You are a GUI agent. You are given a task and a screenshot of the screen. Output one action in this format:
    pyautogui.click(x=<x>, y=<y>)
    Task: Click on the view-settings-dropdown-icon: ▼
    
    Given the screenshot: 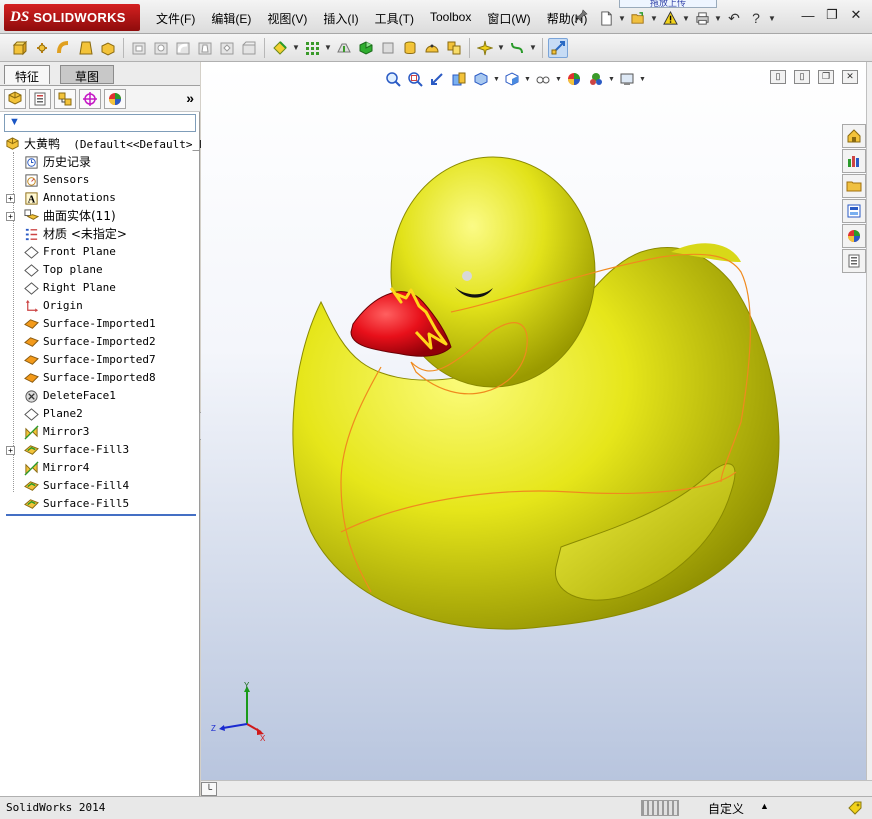 What is the action you would take?
    pyautogui.click(x=642, y=79)
    